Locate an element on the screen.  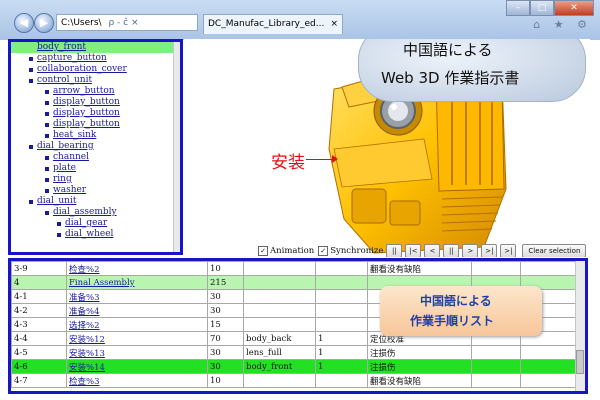
pause-button: || is located at coordinates (394, 250).